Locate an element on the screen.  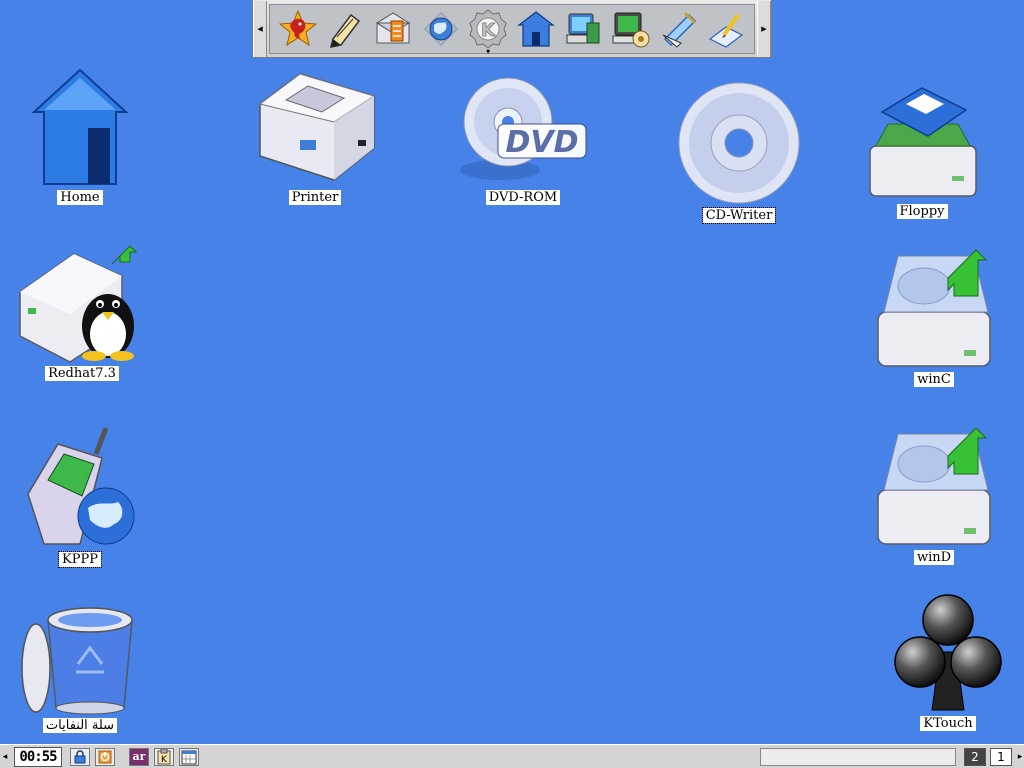
system-monitor-icon is located at coordinates (583, 28).